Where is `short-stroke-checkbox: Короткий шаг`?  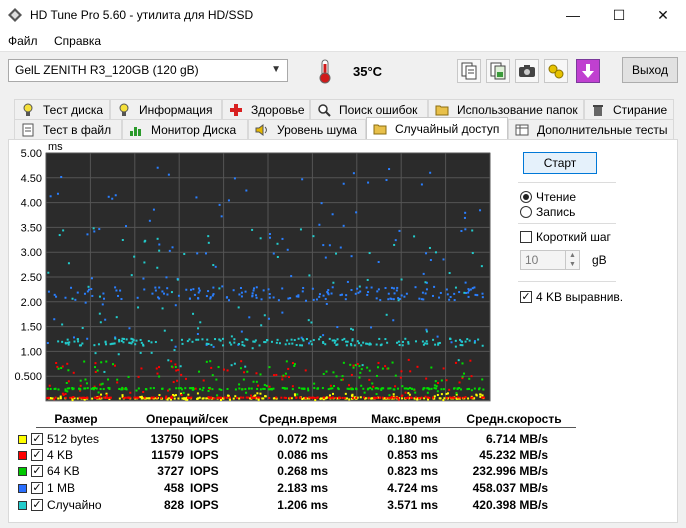
short-stroke-checkbox: Короткий шаг is located at coordinates (565, 237).